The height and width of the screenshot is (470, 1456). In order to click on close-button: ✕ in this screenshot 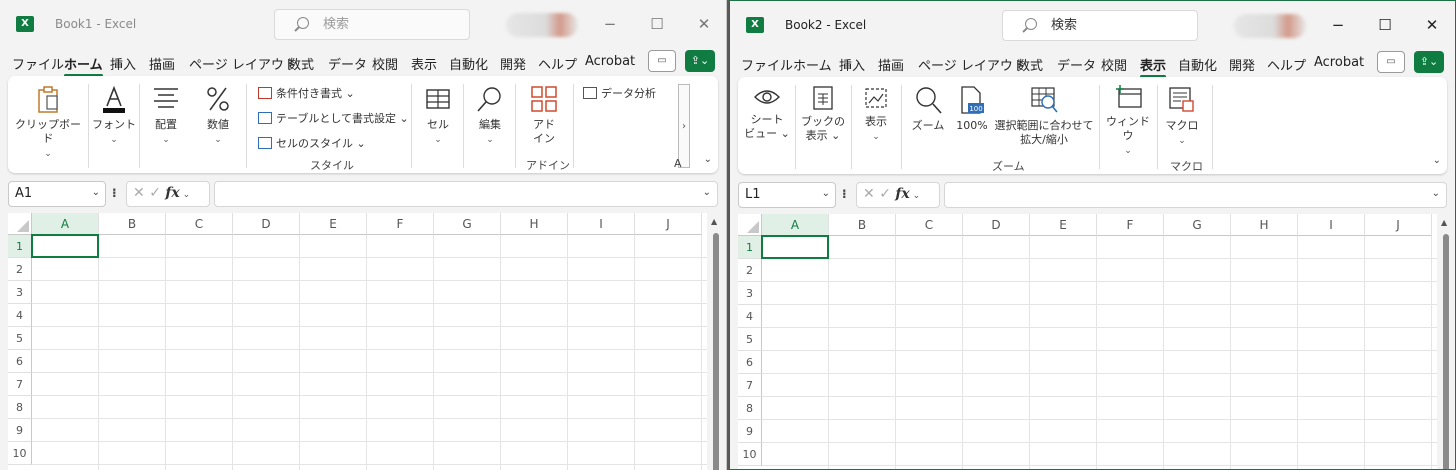, I will do `click(704, 24)`.